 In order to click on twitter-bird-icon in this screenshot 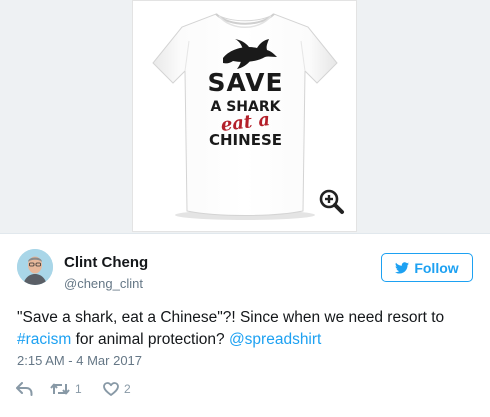, I will do `click(402, 267)`.